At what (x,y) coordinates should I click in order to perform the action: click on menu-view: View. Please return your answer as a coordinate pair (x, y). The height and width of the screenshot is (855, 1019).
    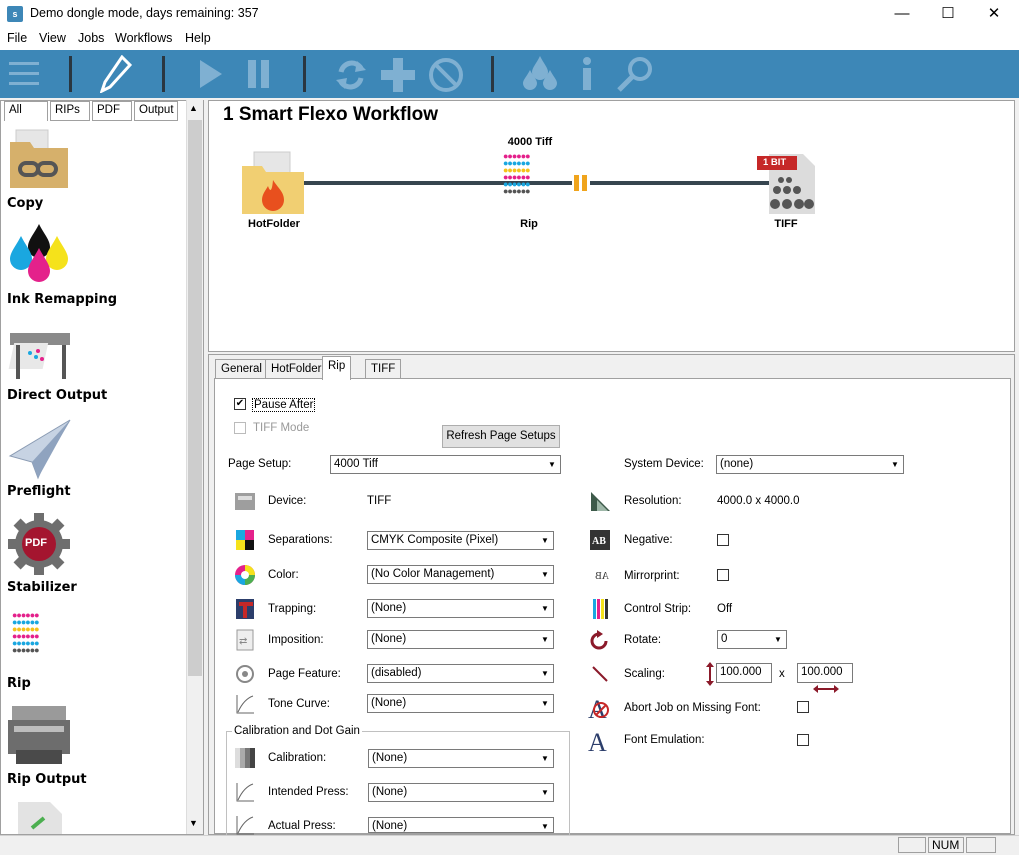
    Looking at the image, I should click on (52, 38).